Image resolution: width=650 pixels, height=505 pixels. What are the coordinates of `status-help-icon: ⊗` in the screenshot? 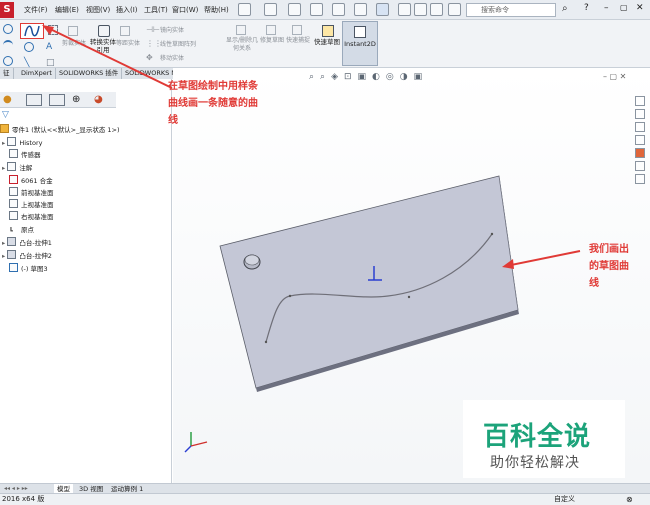 It's located at (629, 499).